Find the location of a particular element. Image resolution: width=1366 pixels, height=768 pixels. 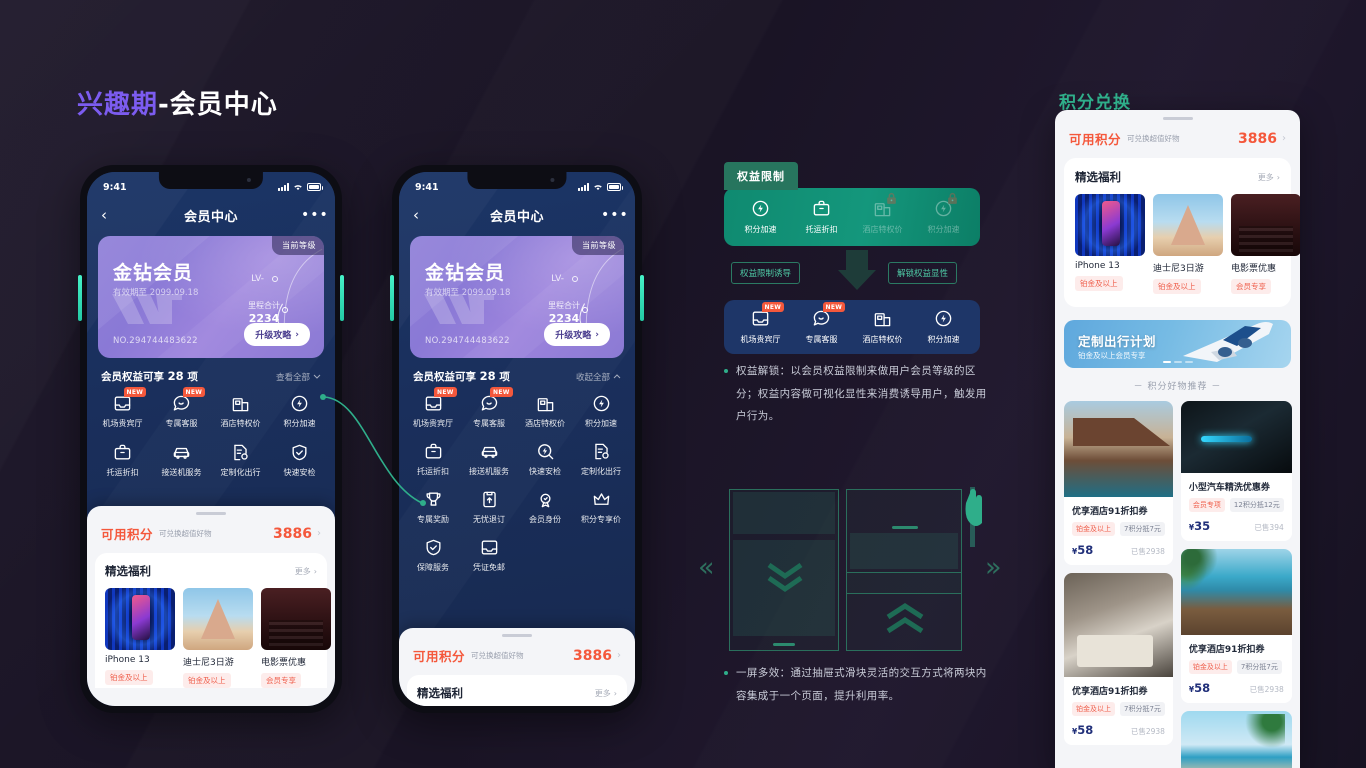

prev-arrow-icon: « is located at coordinates (706, 567).